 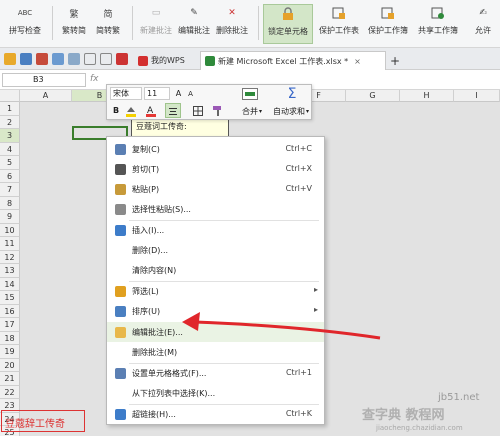 I want to click on annotation-arrow, so click(x=281, y=326).